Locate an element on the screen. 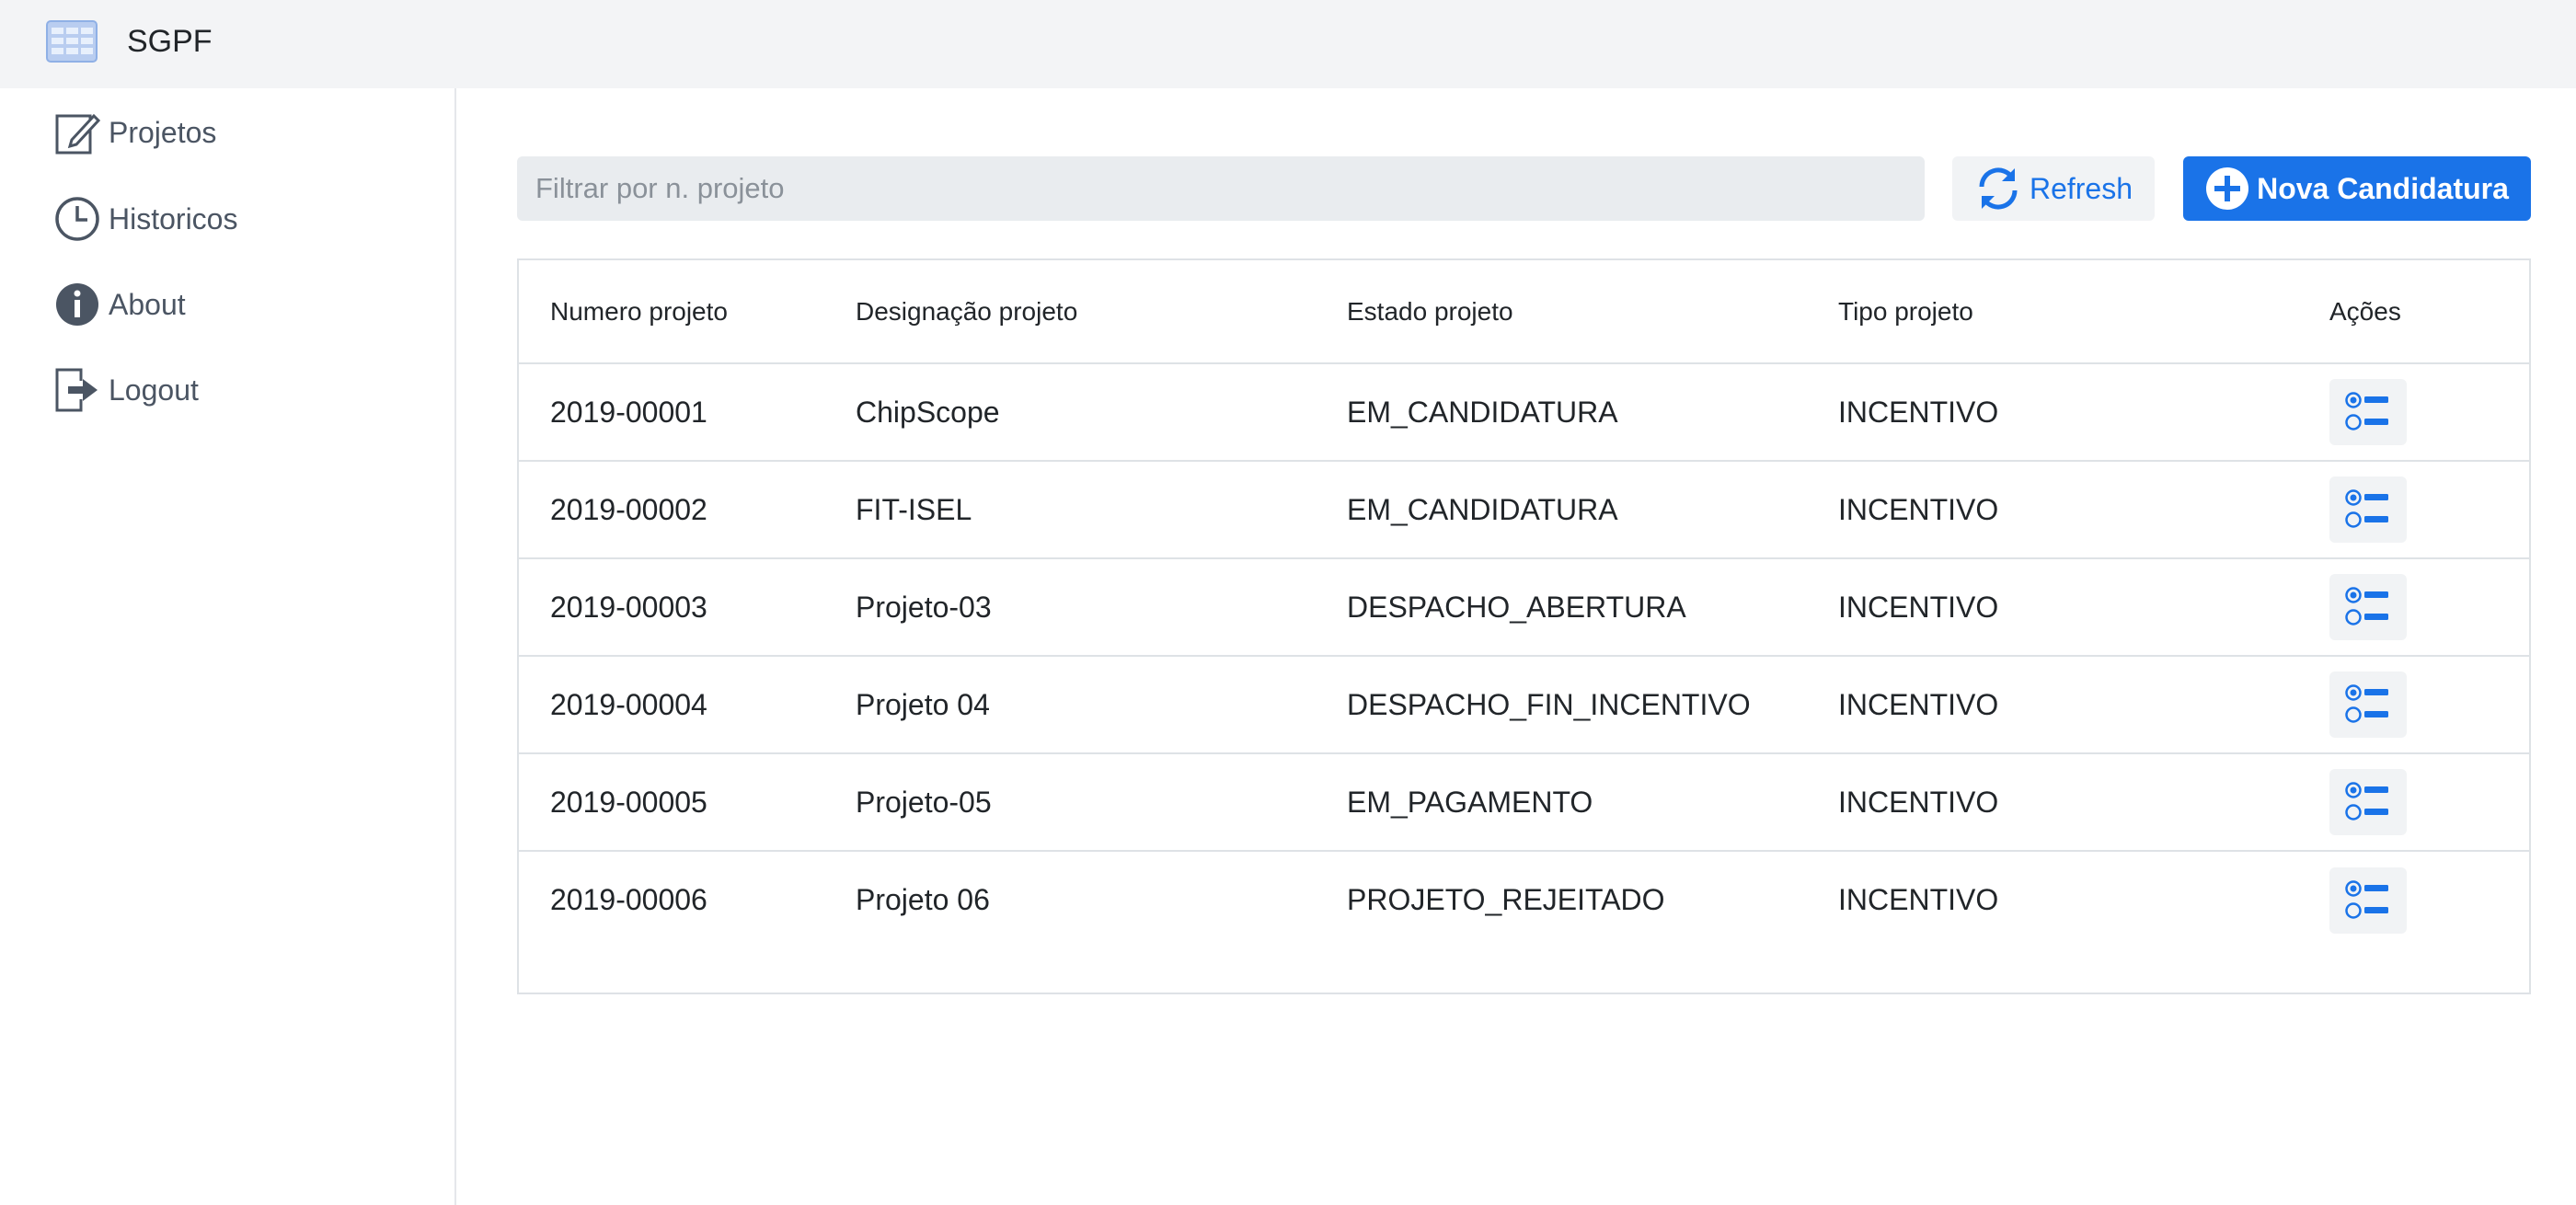 The width and height of the screenshot is (2576, 1205). header-estado: Estado projeto is located at coordinates (1592, 312).